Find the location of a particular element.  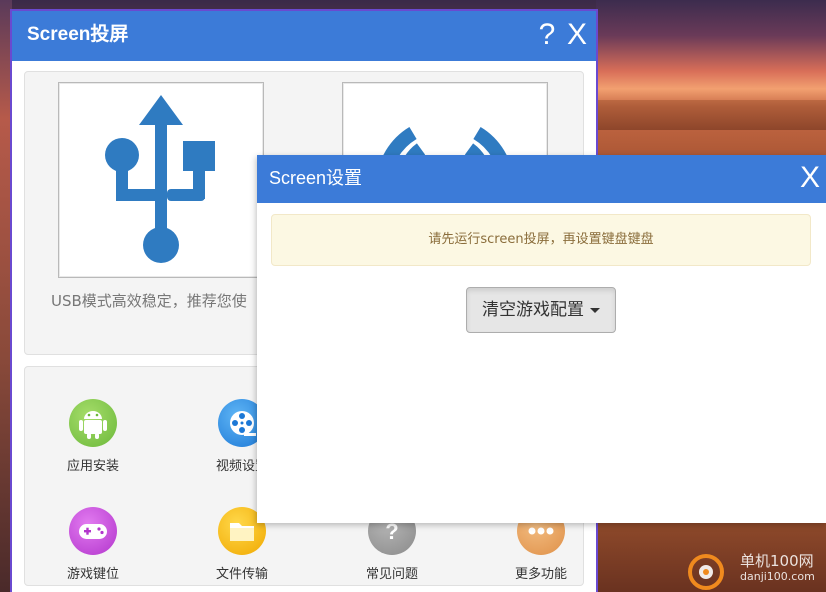

wallpaper-ridge is located at coordinates (711, 115).